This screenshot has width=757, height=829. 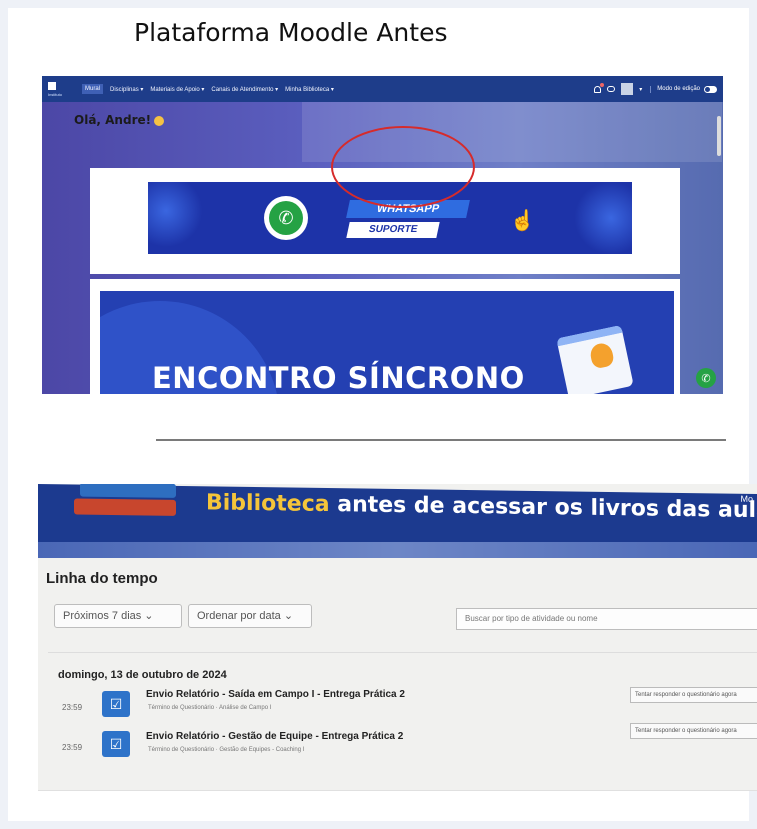 I want to click on waving-hand-icon, so click(x=159, y=120).